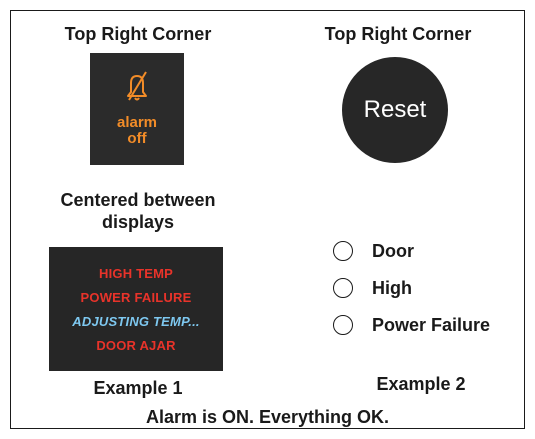 This screenshot has width=535, height=439. What do you see at coordinates (138, 222) in the screenshot?
I see `display-position-heading-line2: displays` at bounding box center [138, 222].